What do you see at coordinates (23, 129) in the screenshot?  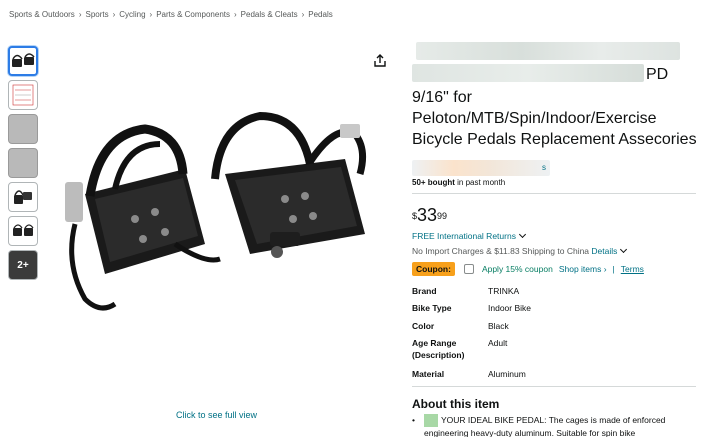 I see `thumbnail-video` at bounding box center [23, 129].